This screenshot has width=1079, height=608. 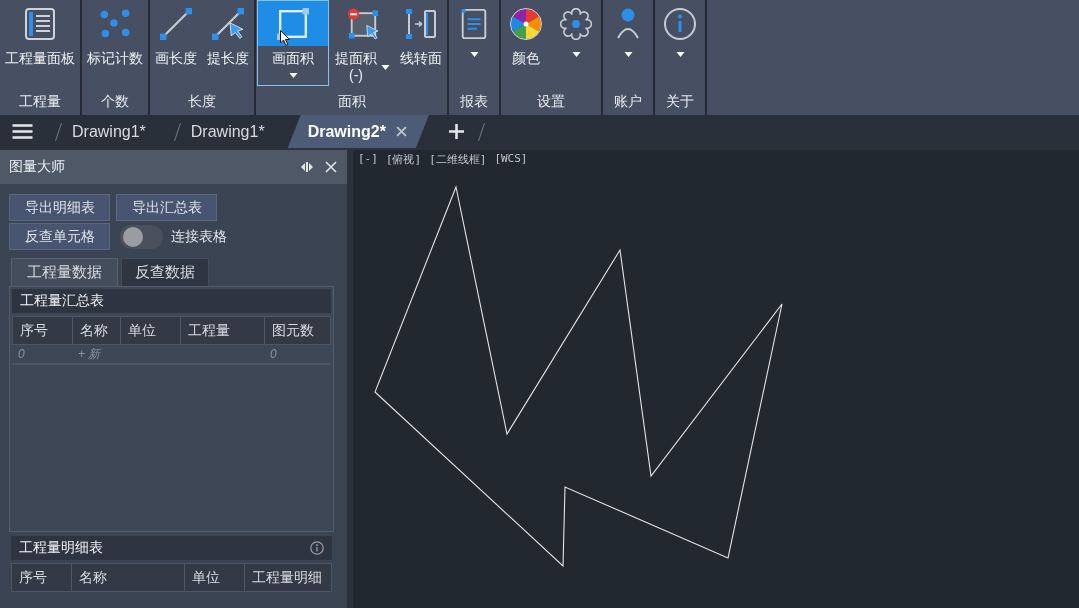 I want to click on tool-button: 提长度, so click(x=228, y=43).